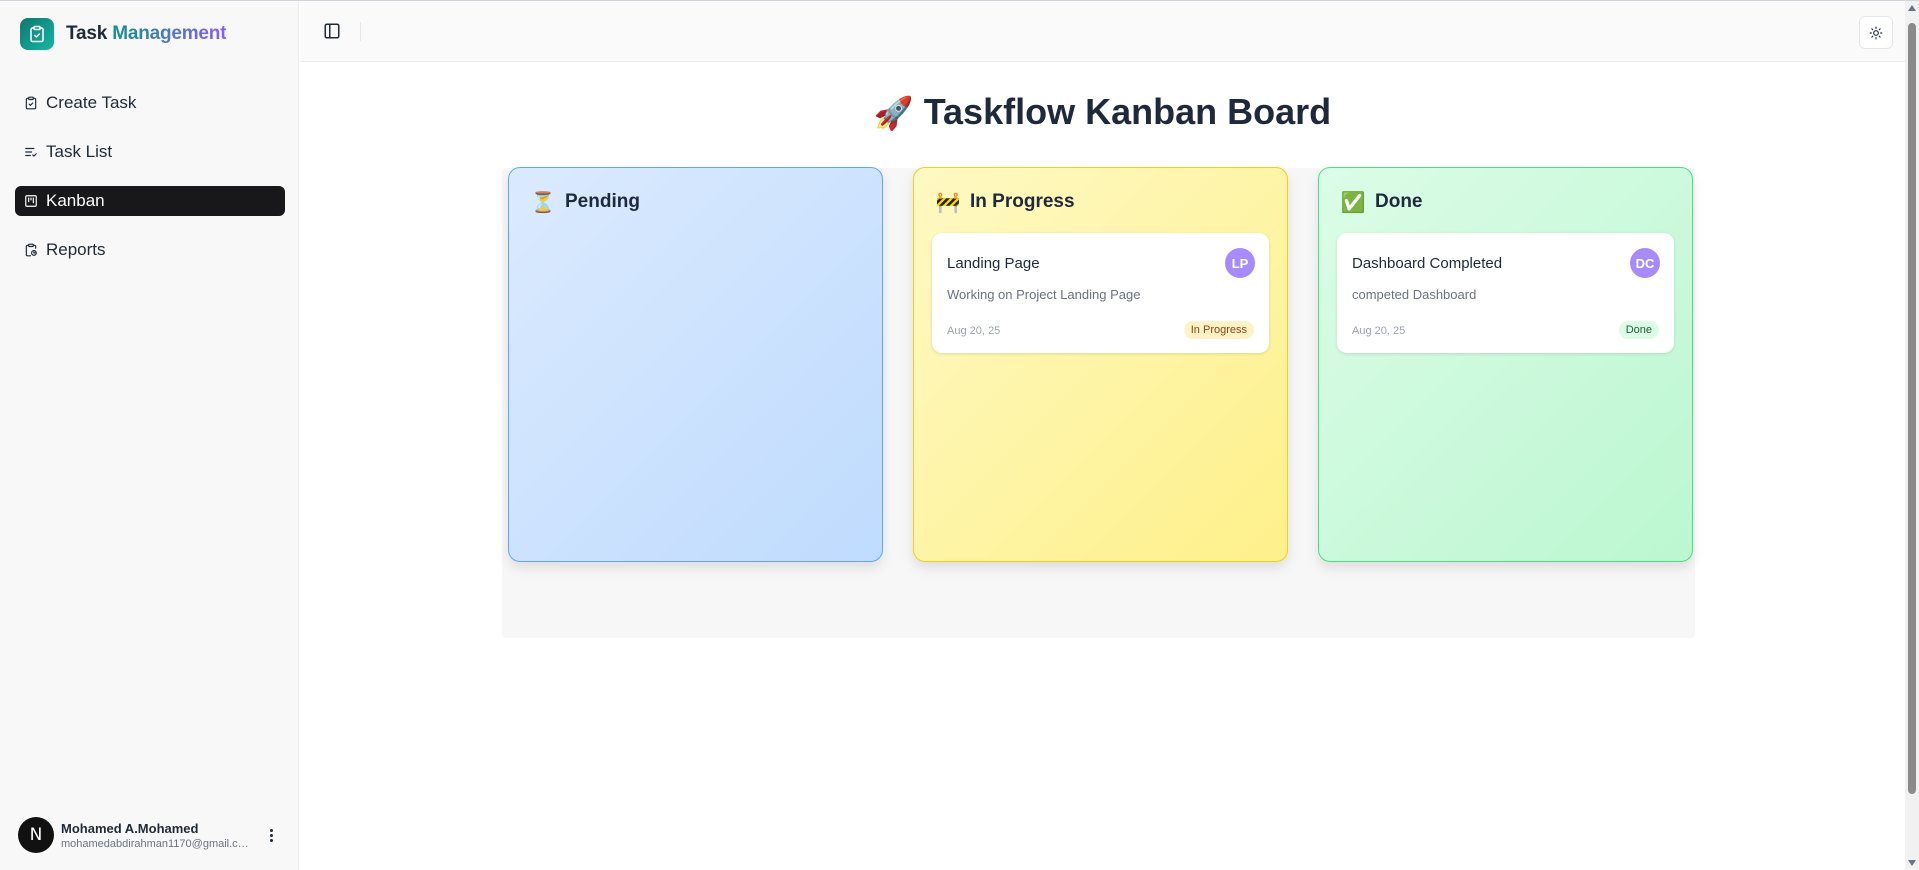  I want to click on sidebar-item-label: Create Task, so click(91, 102).